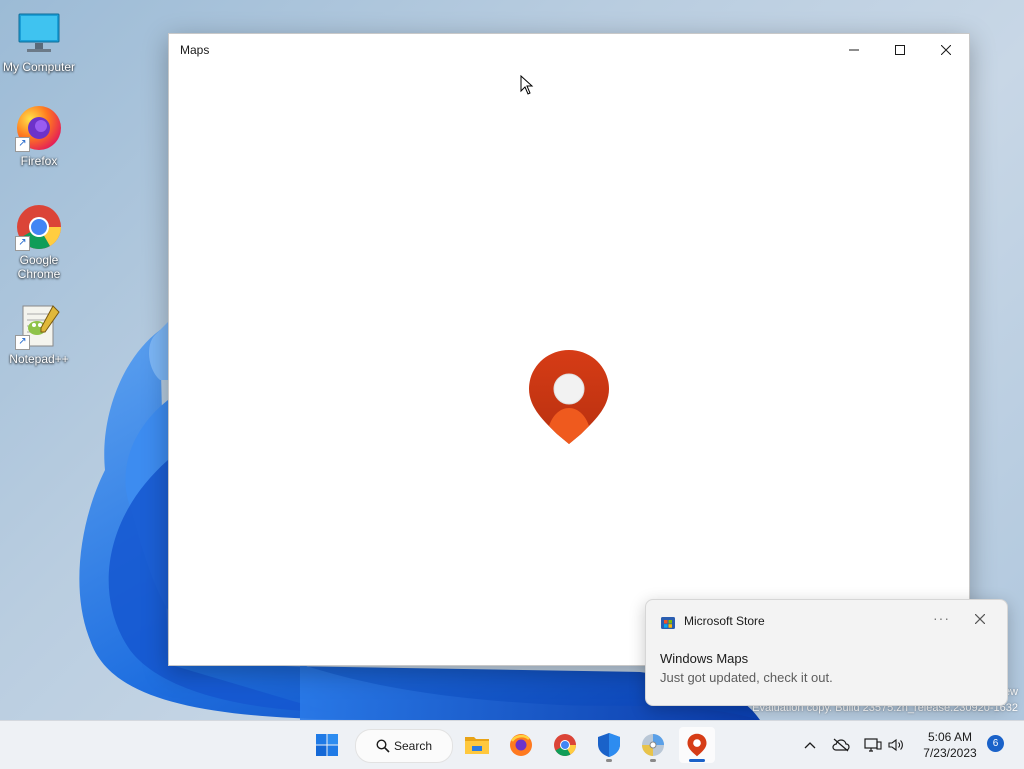 The width and height of the screenshot is (1024, 769). Describe the element at coordinates (941, 618) in the screenshot. I see `more-options-button: ···` at that location.